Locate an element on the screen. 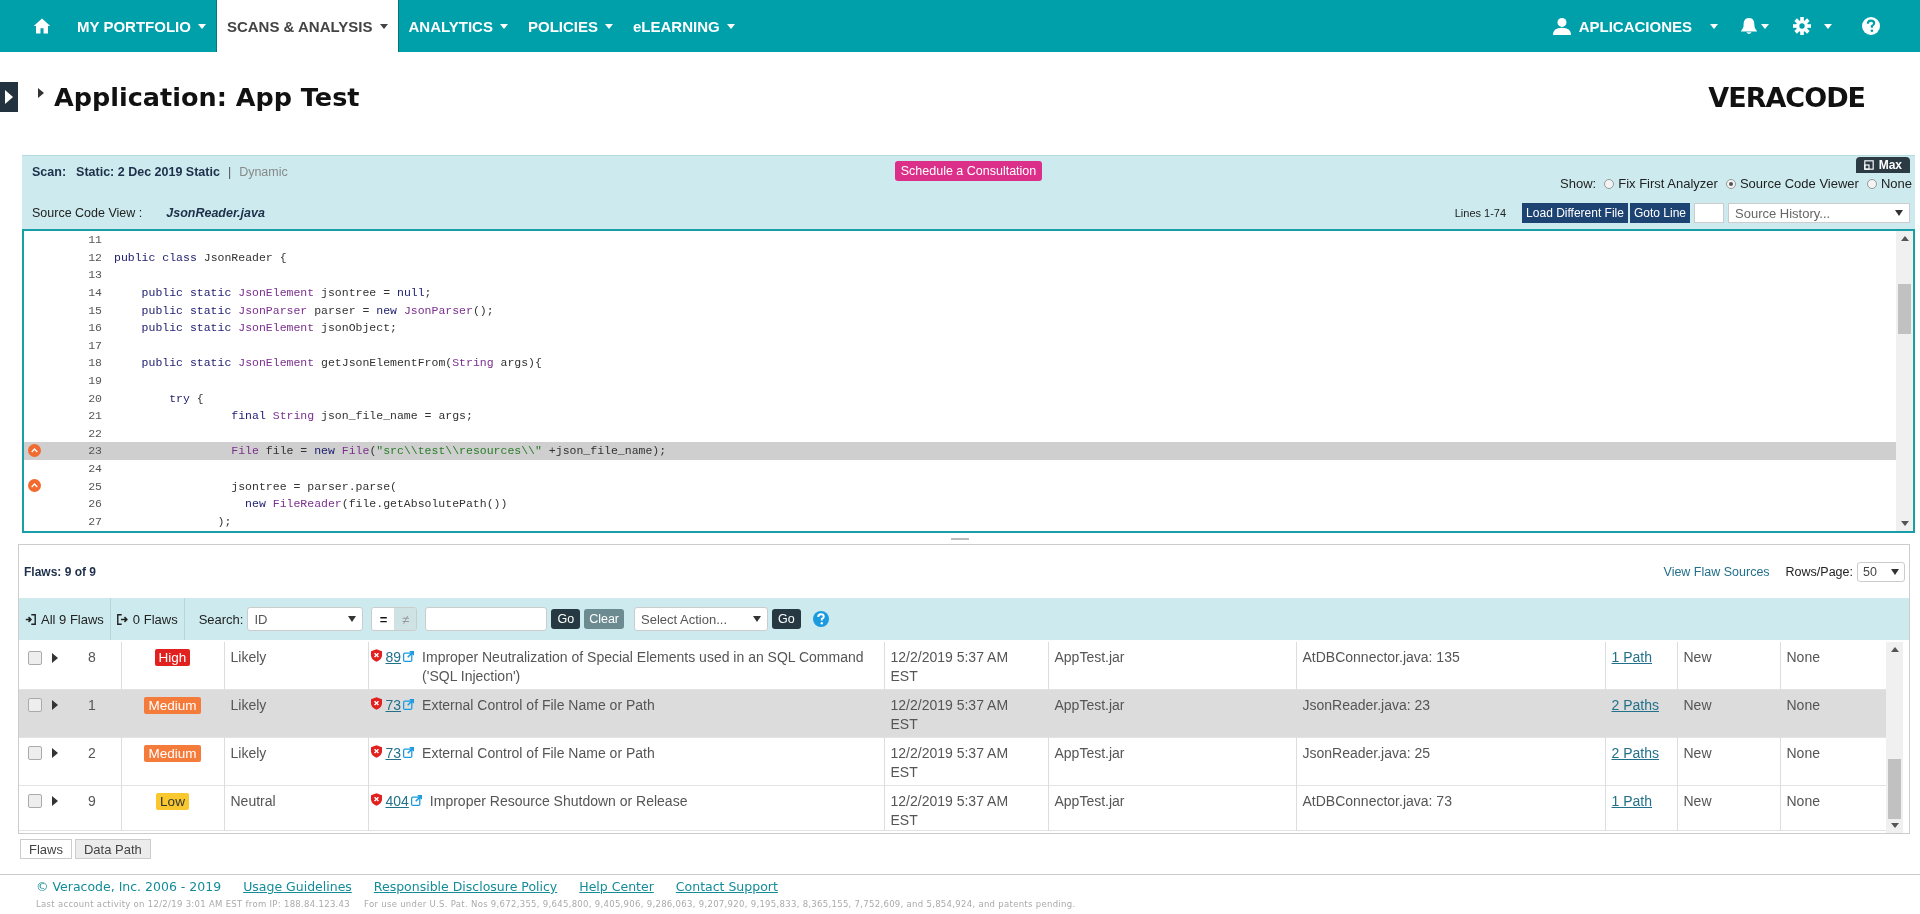 The image size is (1920, 914). line-number: 17 is located at coordinates (94, 345).